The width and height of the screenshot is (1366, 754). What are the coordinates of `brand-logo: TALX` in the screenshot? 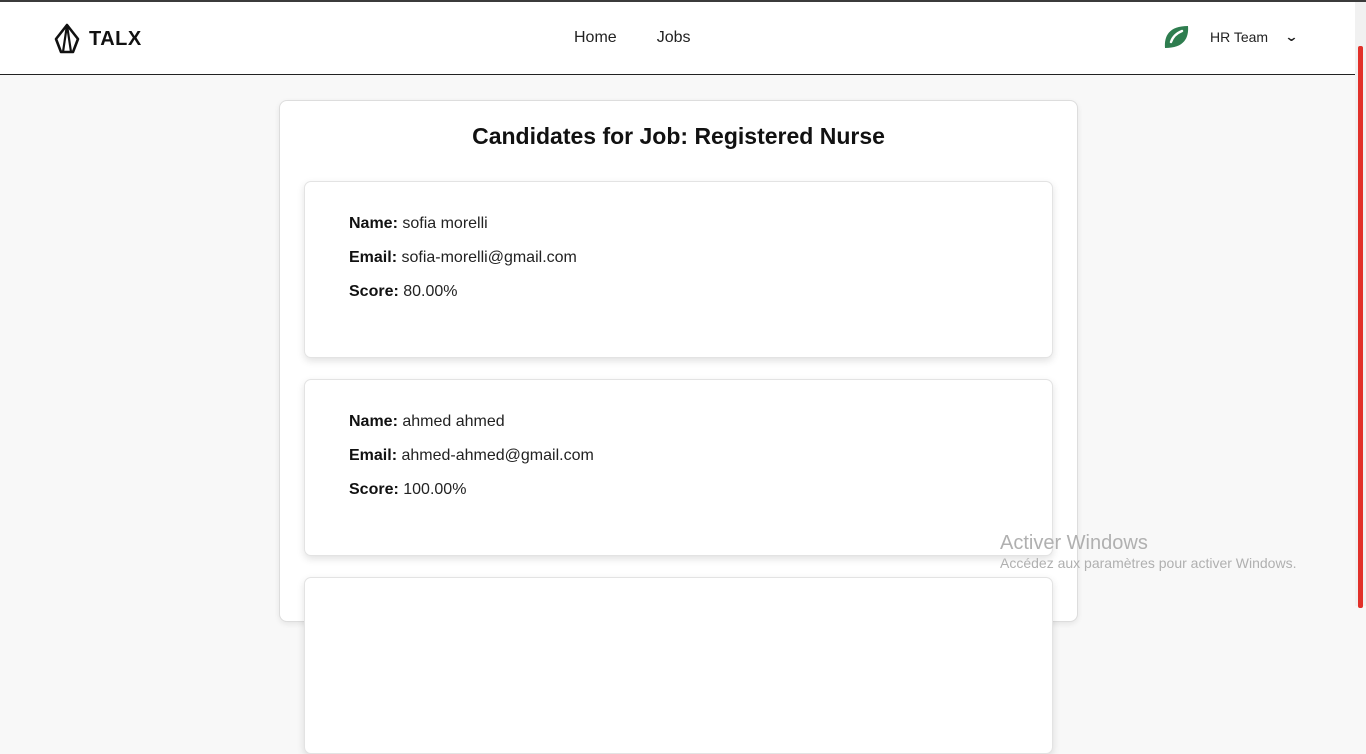 It's located at (97, 39).